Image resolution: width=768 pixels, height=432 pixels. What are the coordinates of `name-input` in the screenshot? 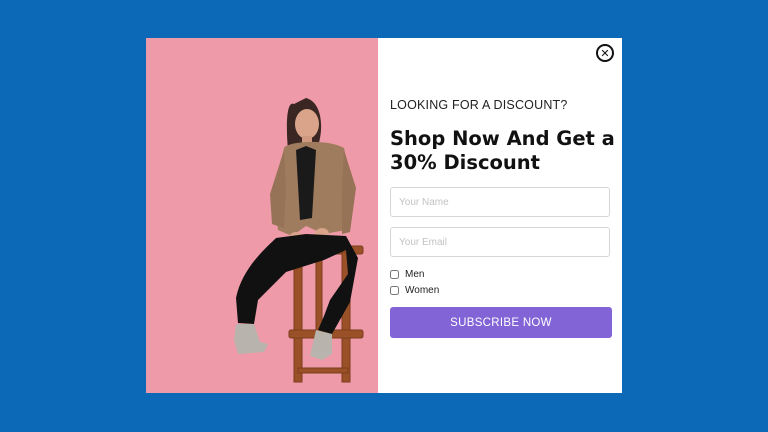 It's located at (500, 202).